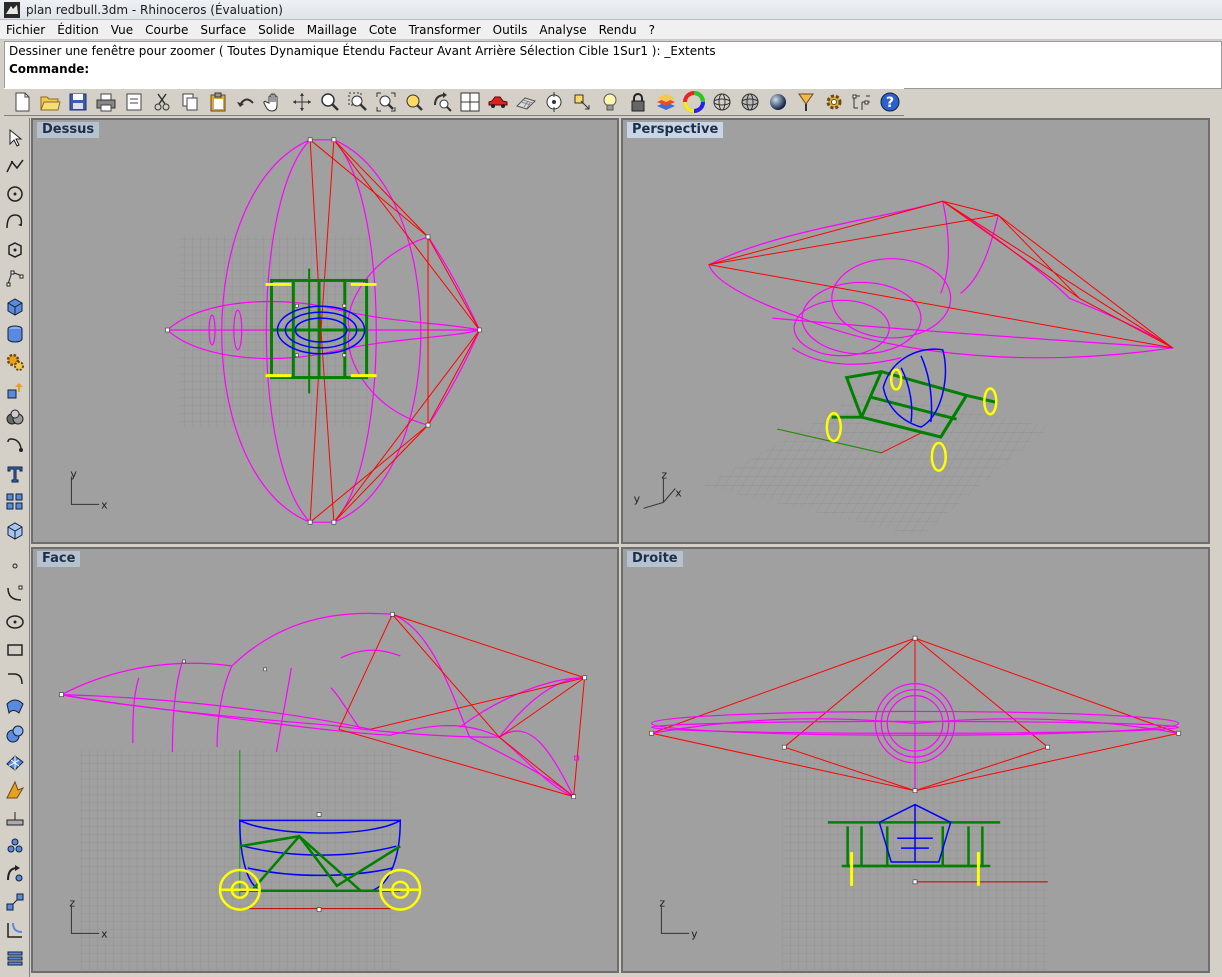  What do you see at coordinates (106, 102) in the screenshot?
I see `print-button` at bounding box center [106, 102].